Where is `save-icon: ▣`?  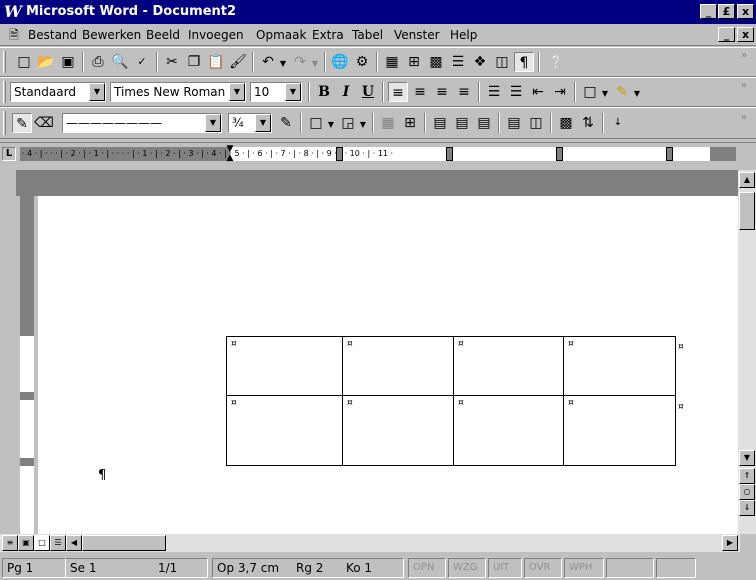 save-icon: ▣ is located at coordinates (68, 62).